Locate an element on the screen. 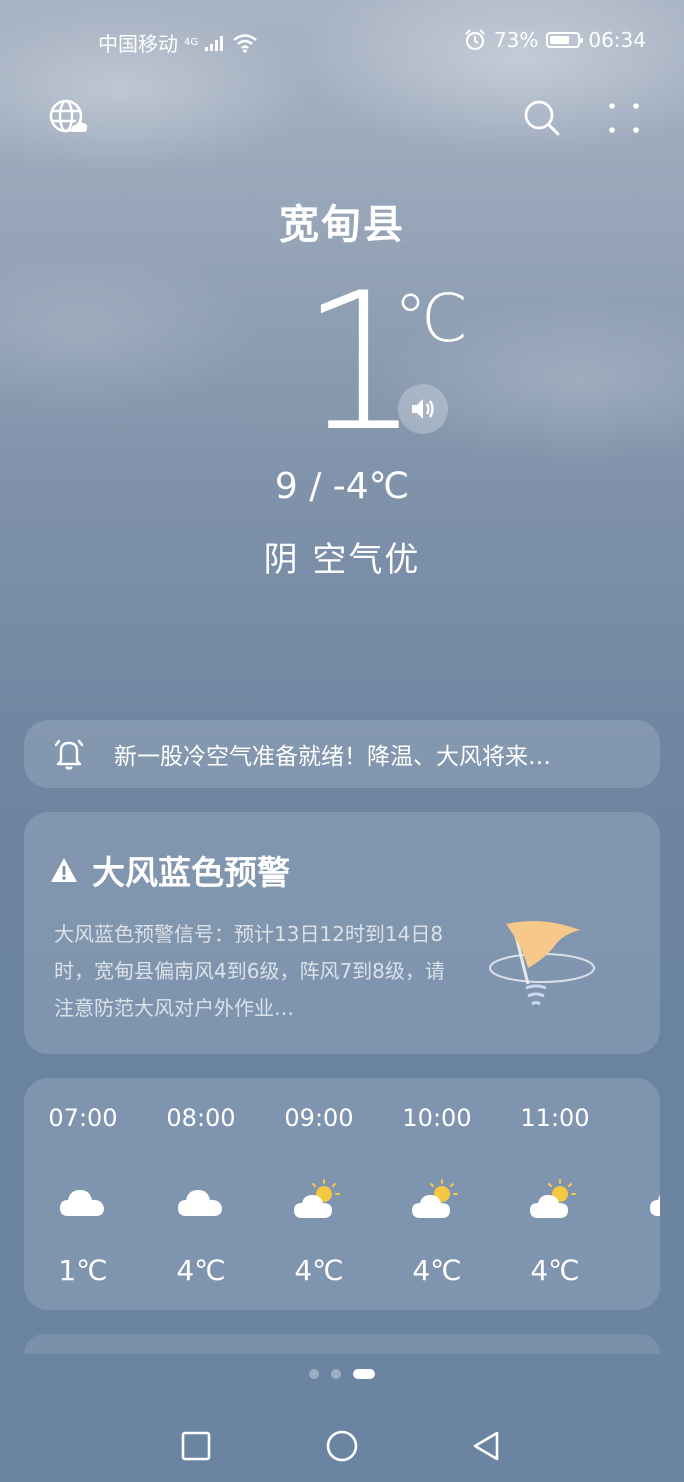 Image resolution: width=684 pixels, height=1482 pixels. hour-time: 07:00 is located at coordinates (83, 1118).